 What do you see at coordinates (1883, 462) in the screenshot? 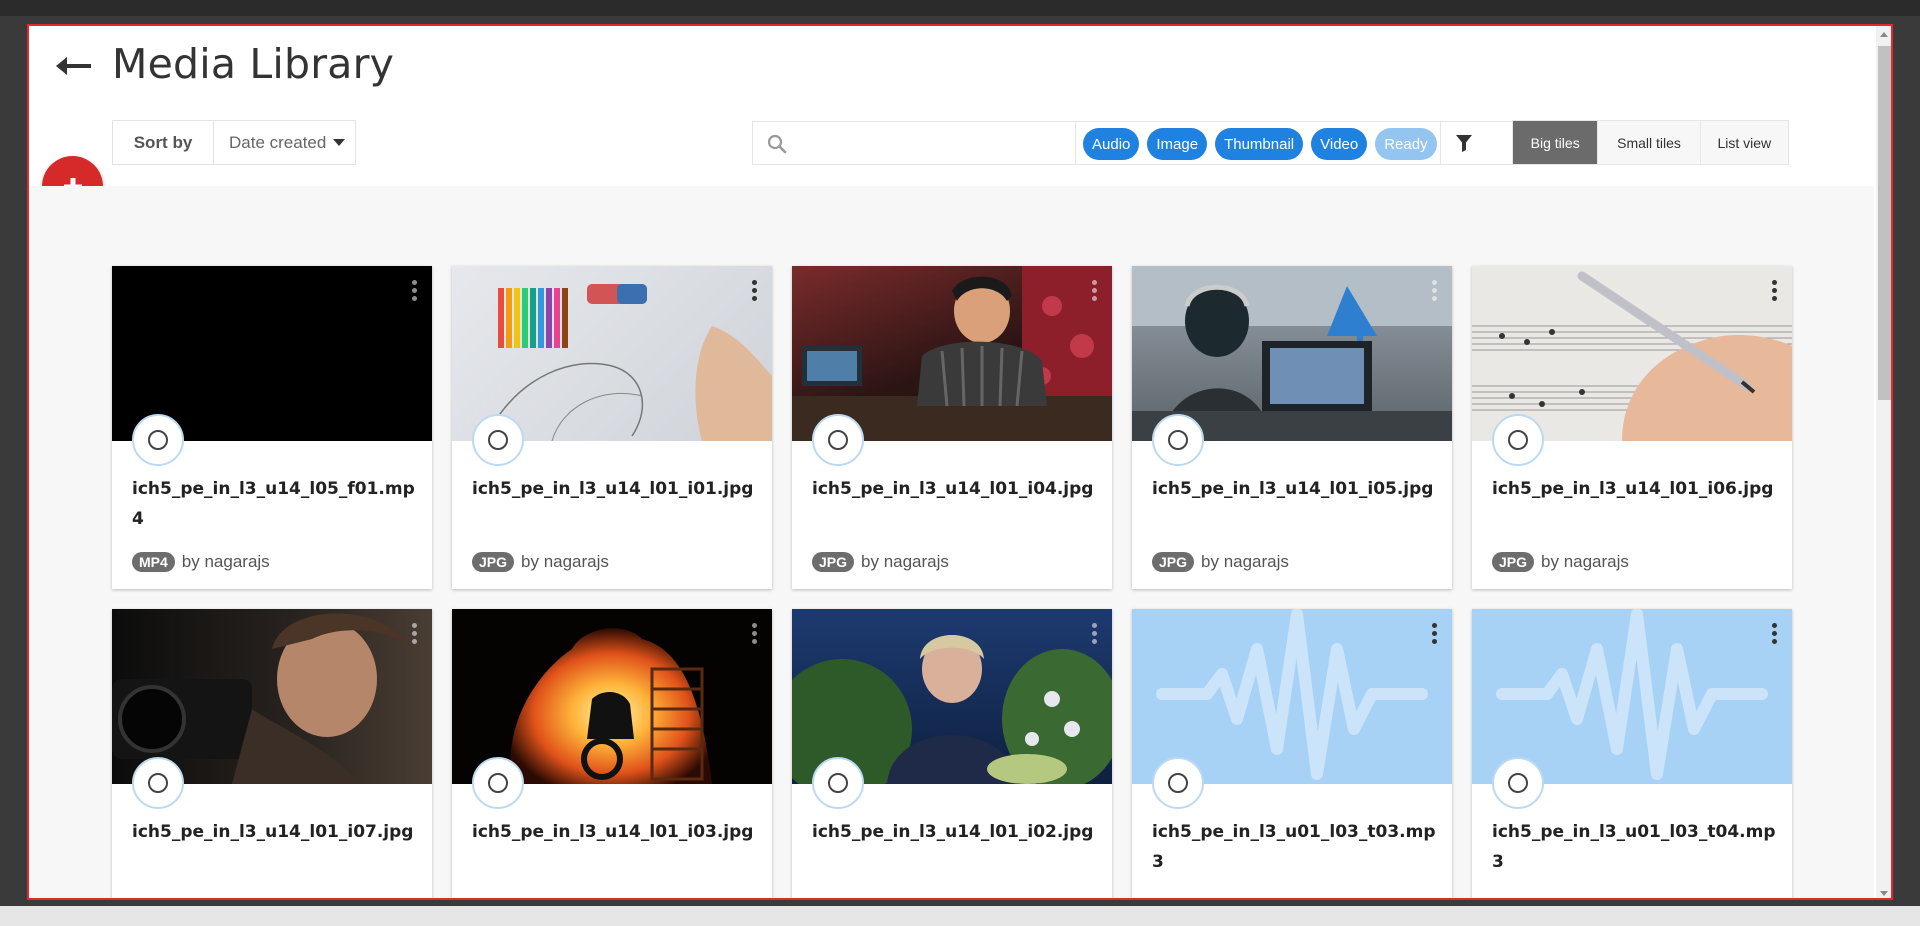
I see `vertical-scrollbar` at bounding box center [1883, 462].